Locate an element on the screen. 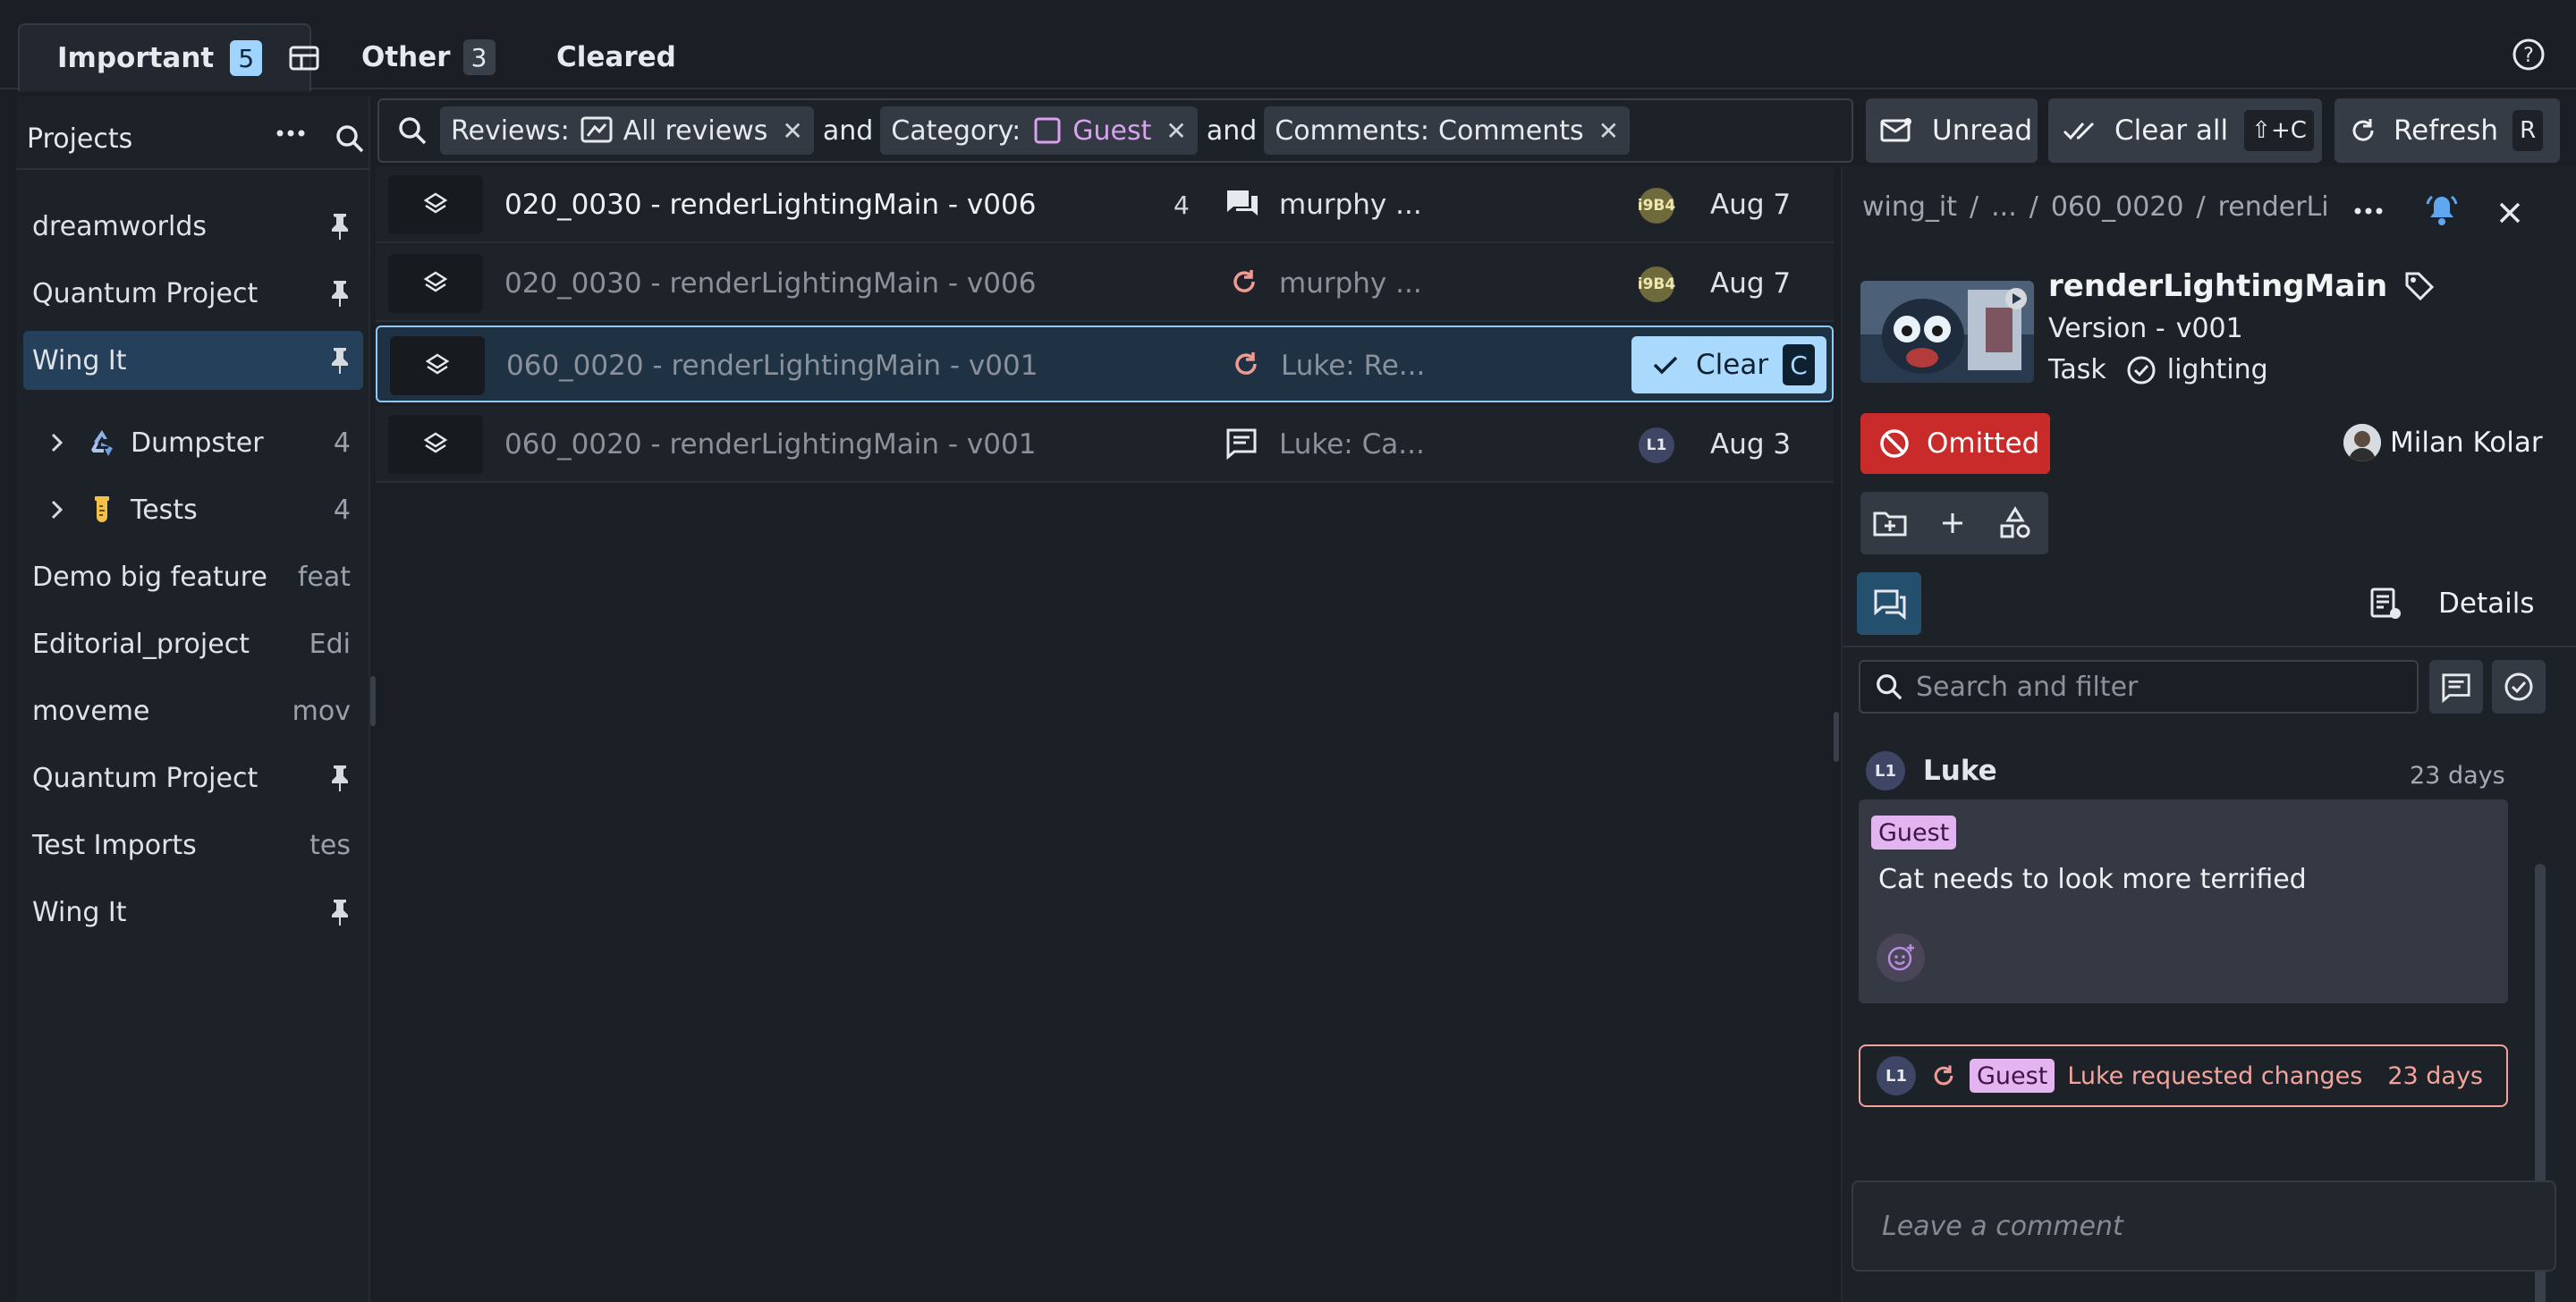 This screenshot has width=2576, height=1302. folder-add-icon is located at coordinates (1890, 523).